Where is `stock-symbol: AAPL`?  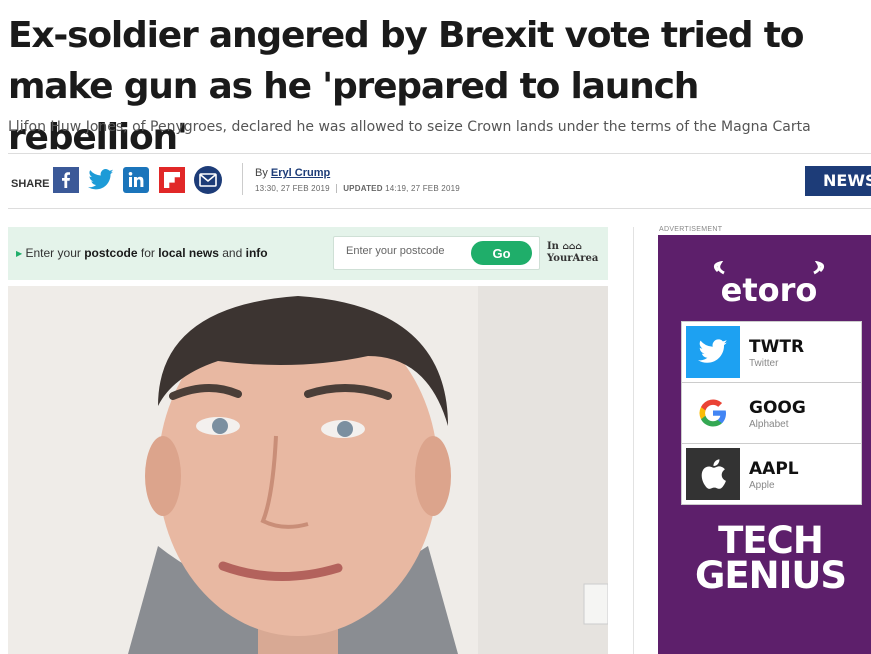
stock-symbol: AAPL is located at coordinates (774, 469).